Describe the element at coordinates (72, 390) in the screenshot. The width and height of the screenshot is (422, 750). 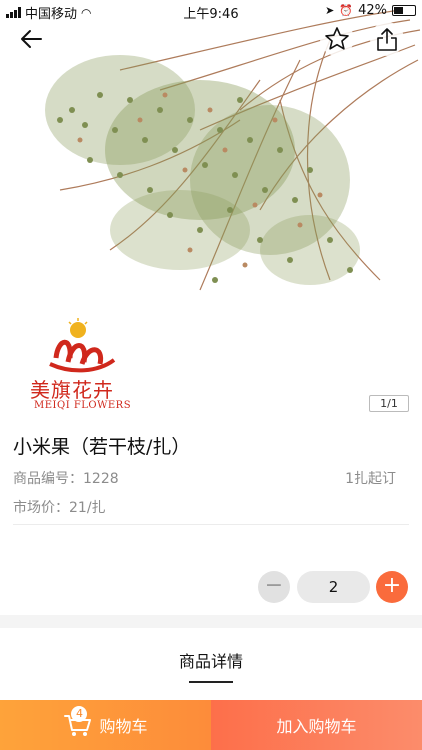
I see `brand-name-cn: 美旗花卉` at that location.